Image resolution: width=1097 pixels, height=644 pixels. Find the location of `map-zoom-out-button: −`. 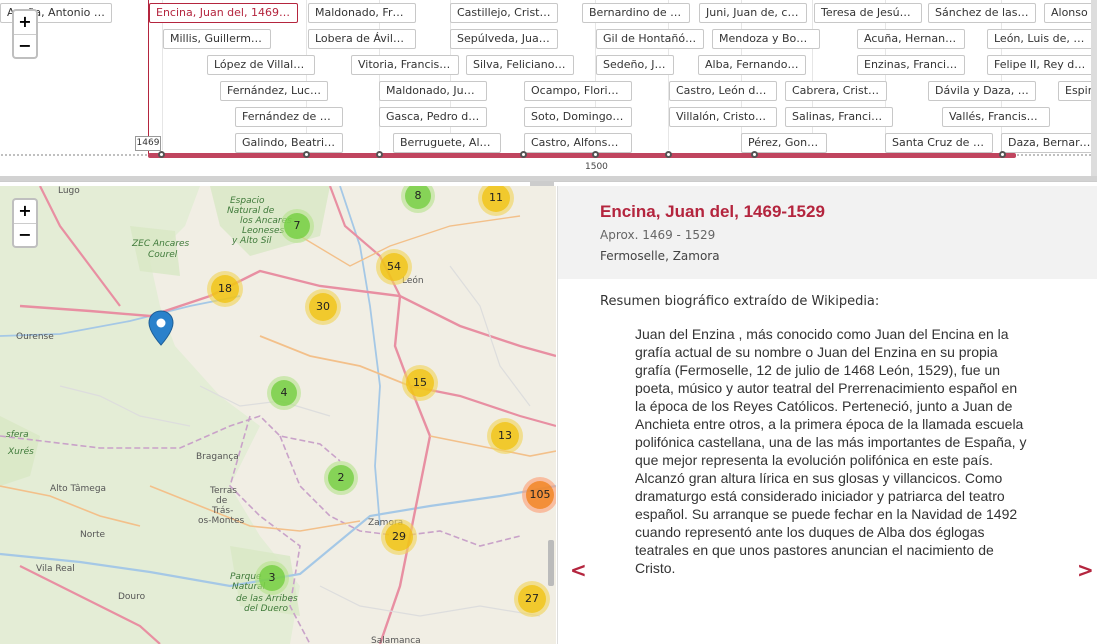

map-zoom-out-button: − is located at coordinates (25, 234).